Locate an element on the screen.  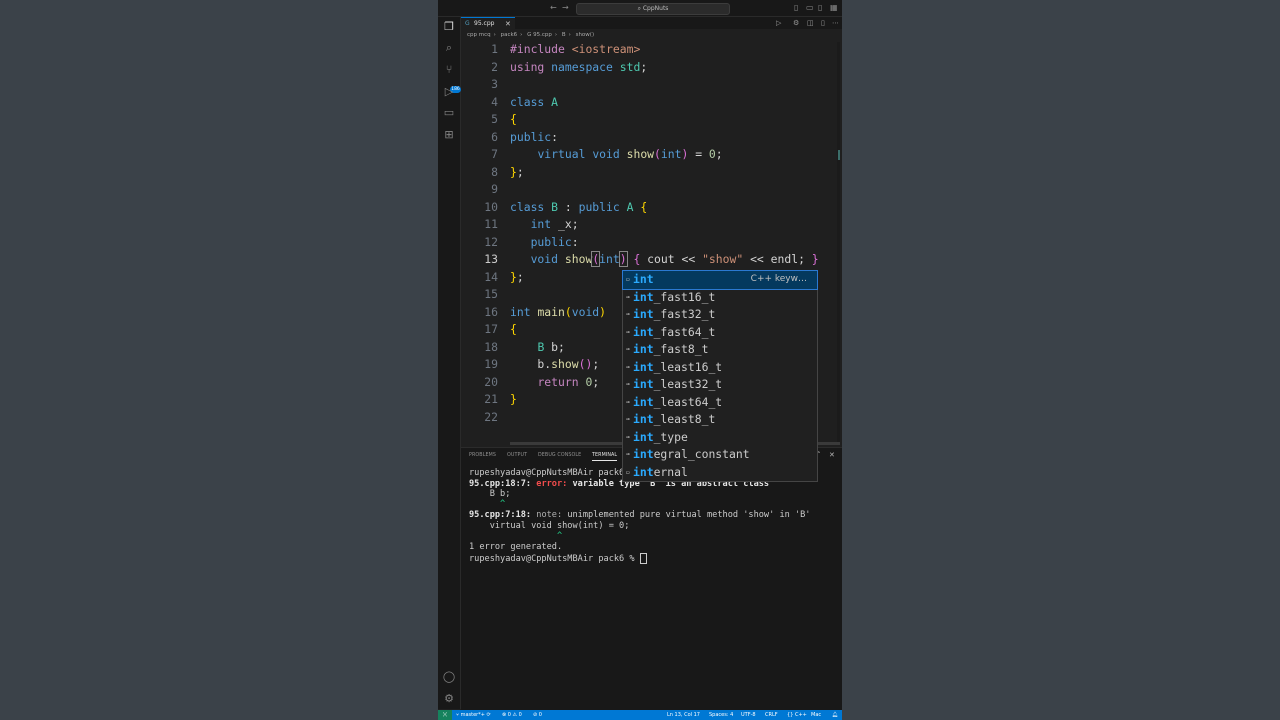
platform: Mac is located at coordinates (816, 715).